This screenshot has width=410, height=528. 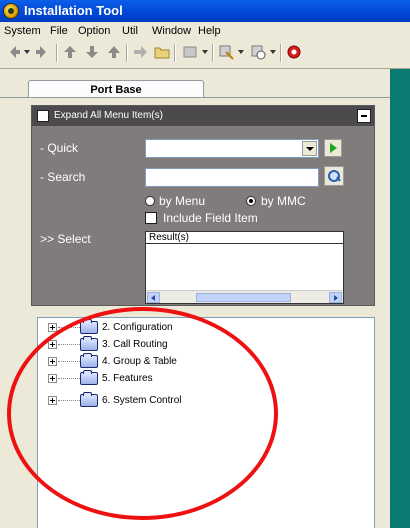 I want to click on up-icon, so click(x=114, y=52).